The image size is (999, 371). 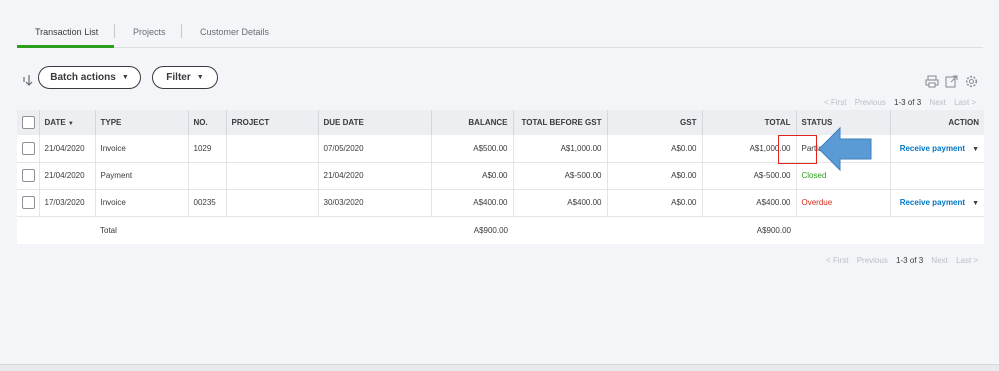 What do you see at coordinates (472, 149) in the screenshot?
I see `cell-balance: A$500.00` at bounding box center [472, 149].